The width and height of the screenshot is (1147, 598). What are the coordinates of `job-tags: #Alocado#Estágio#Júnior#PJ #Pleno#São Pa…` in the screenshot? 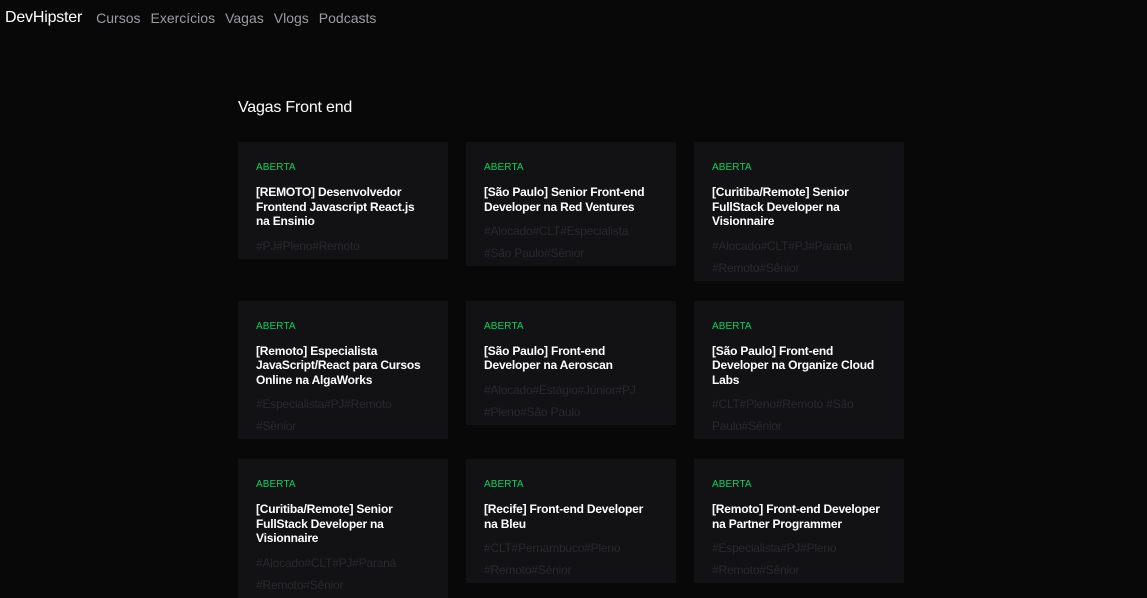 It's located at (560, 400).